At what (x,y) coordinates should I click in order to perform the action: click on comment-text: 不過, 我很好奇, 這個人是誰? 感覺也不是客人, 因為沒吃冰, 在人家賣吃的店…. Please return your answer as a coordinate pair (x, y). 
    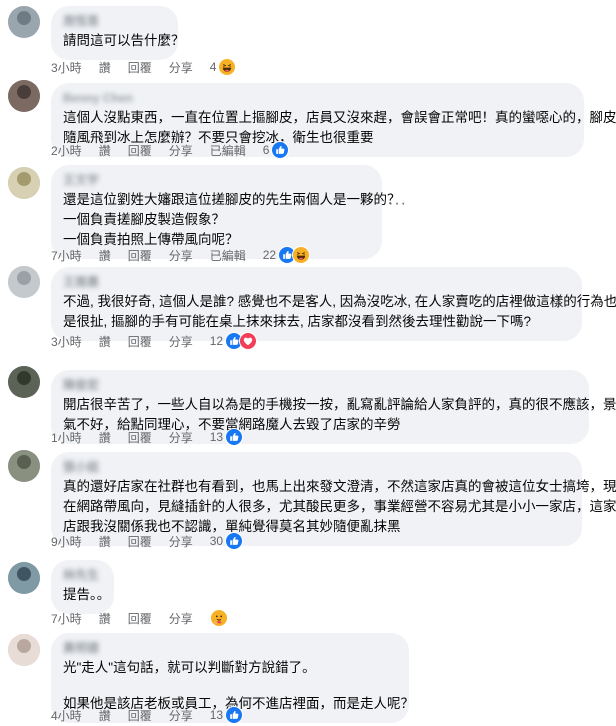
    Looking at the image, I should click on (339, 312).